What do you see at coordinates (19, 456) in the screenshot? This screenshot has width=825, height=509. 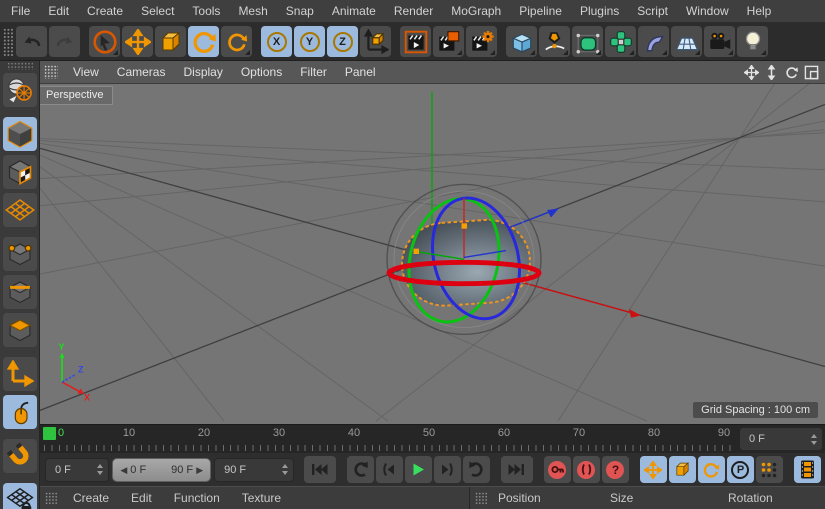 I see `snap-settings-button` at bounding box center [19, 456].